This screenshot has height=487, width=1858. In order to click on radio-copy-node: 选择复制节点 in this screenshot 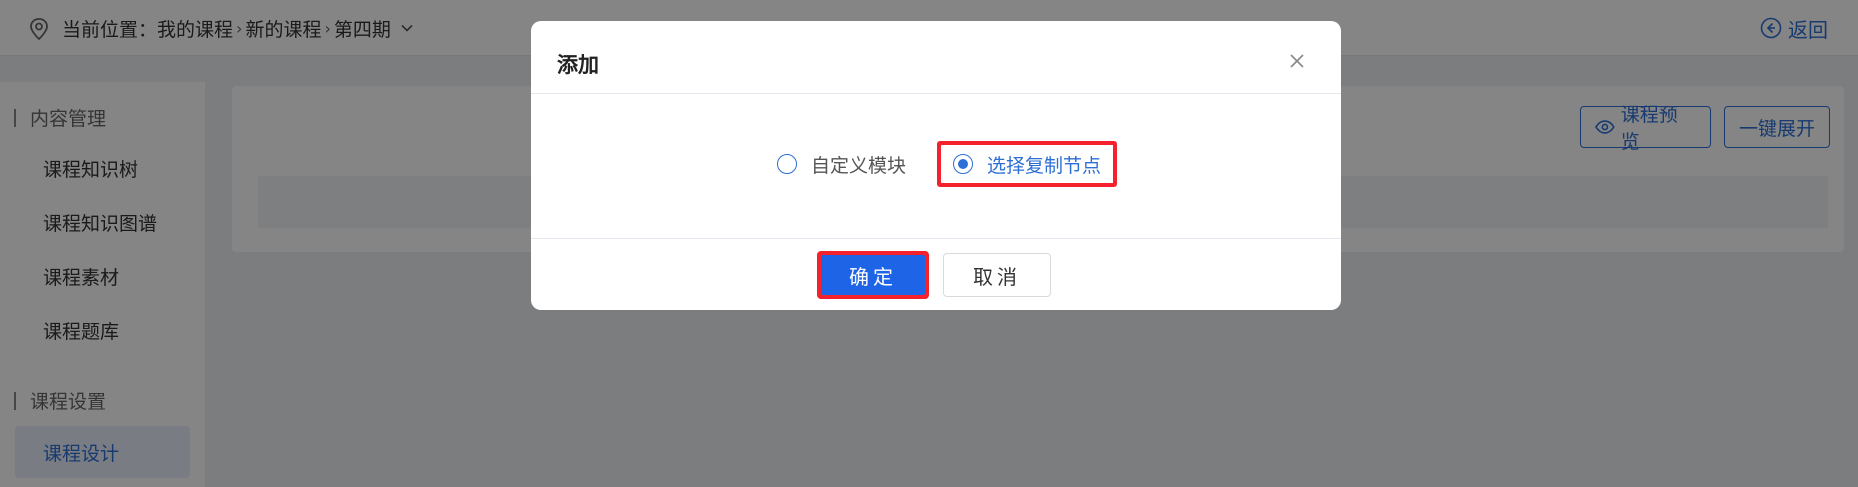, I will do `click(1027, 164)`.